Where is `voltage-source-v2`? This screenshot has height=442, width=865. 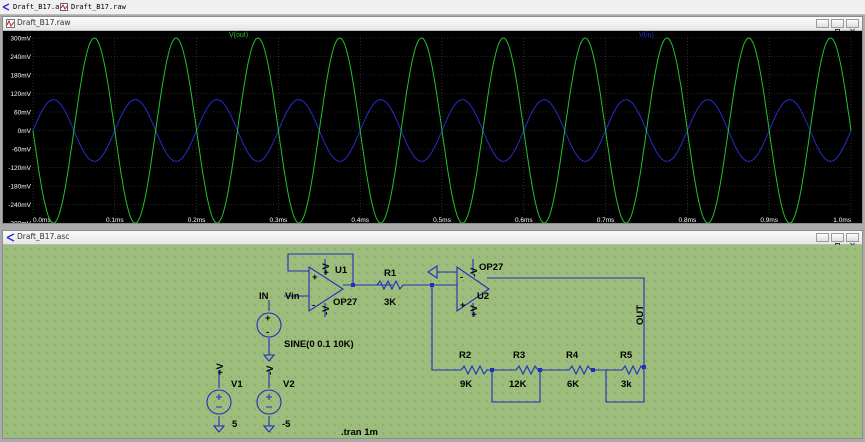
voltage-source-v2 is located at coordinates (269, 411).